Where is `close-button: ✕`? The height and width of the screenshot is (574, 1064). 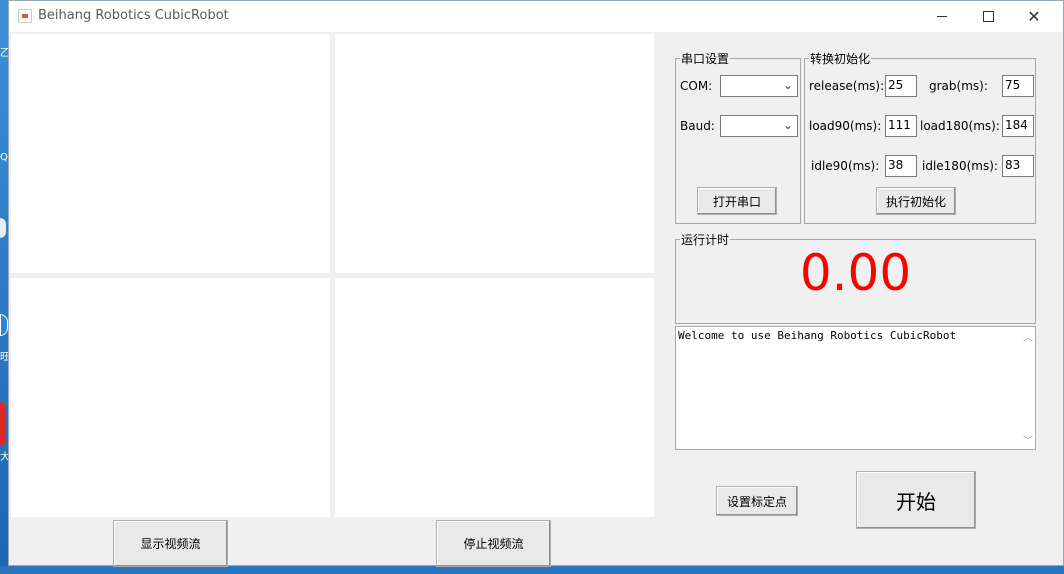 close-button: ✕ is located at coordinates (1034, 16).